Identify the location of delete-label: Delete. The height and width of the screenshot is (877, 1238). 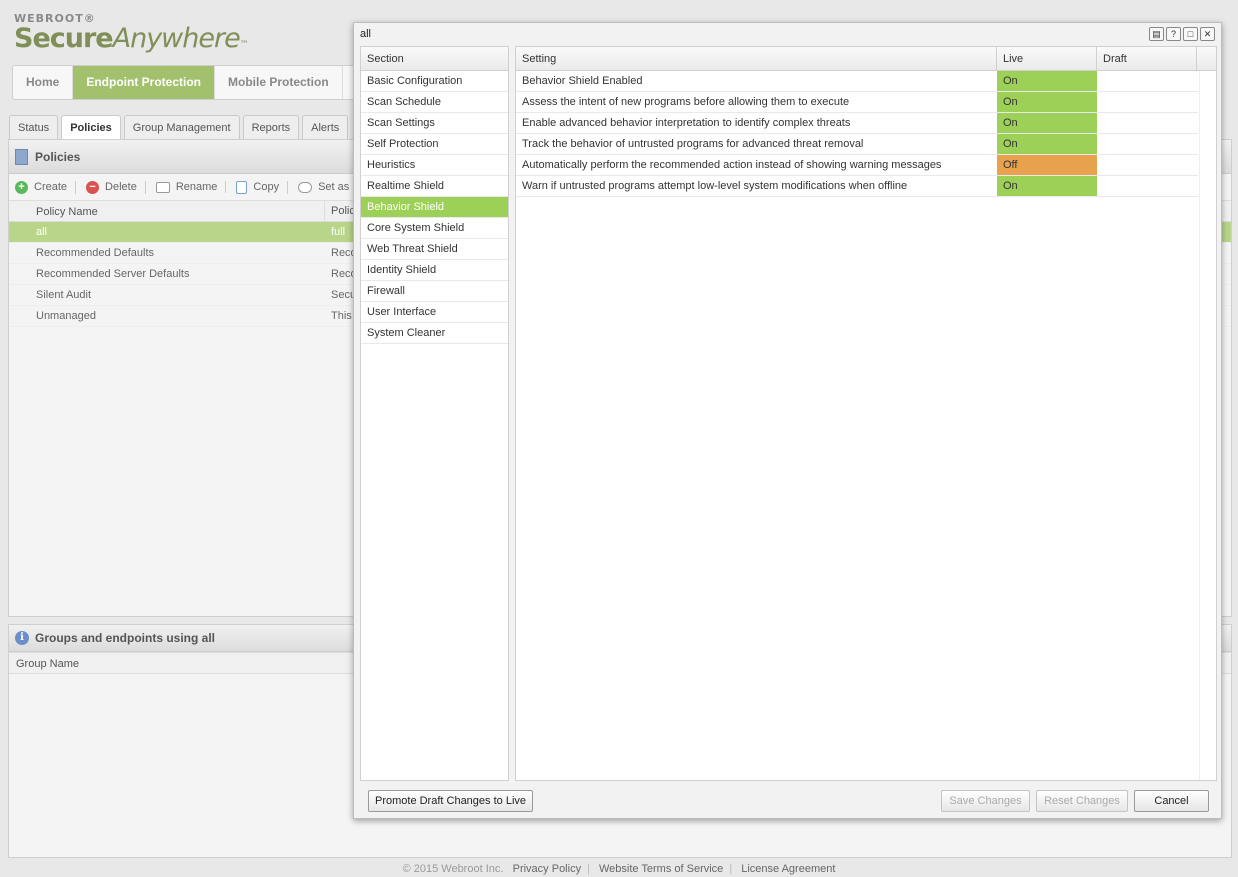
(121, 187).